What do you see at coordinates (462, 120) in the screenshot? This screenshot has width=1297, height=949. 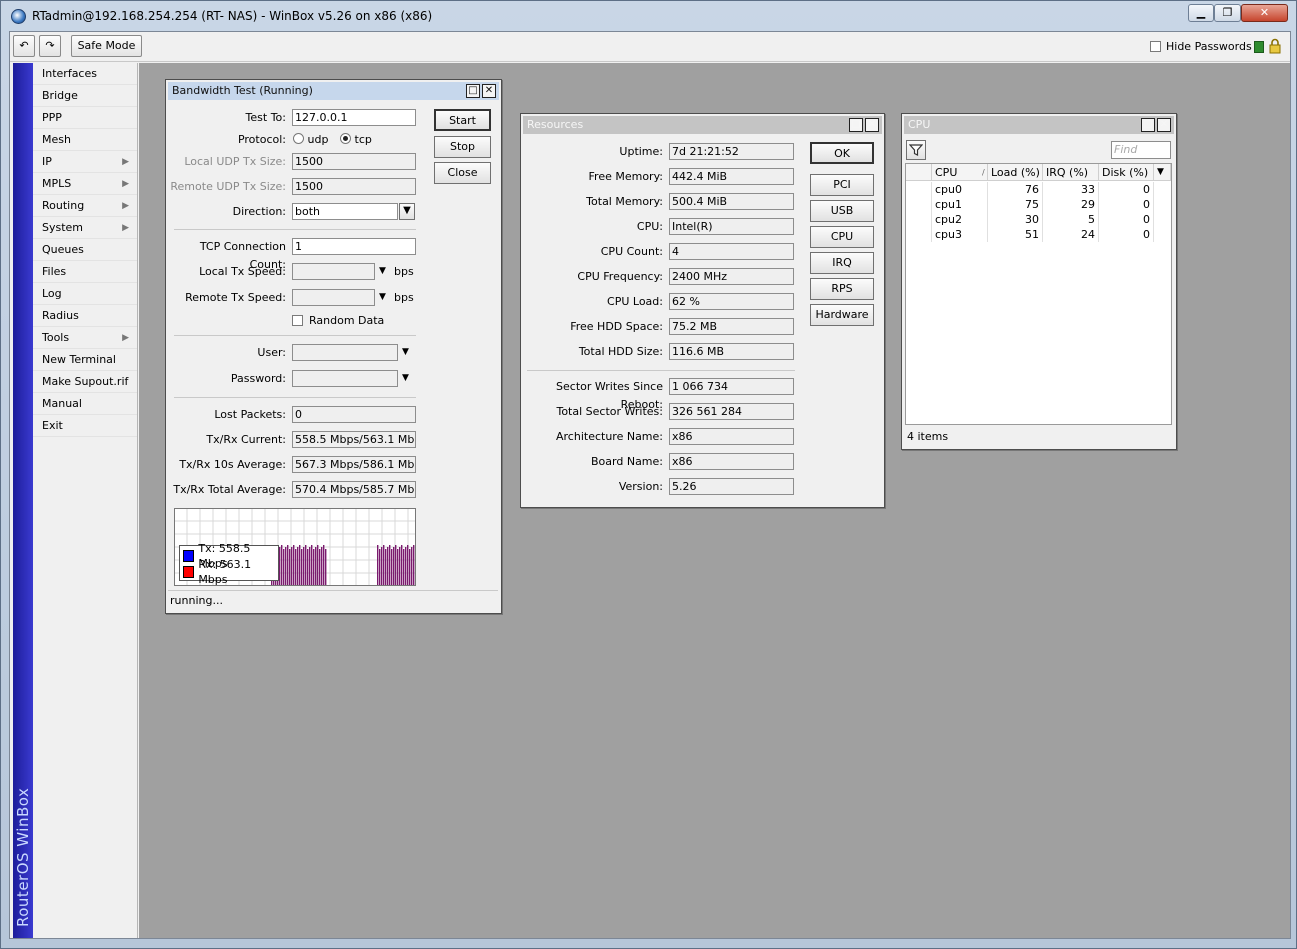 I see `start-button: Start` at bounding box center [462, 120].